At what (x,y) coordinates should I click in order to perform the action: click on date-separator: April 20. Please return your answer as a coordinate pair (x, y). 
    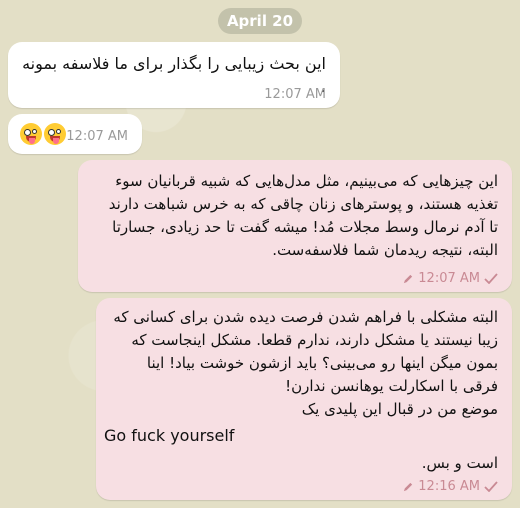
    Looking at the image, I should click on (260, 21).